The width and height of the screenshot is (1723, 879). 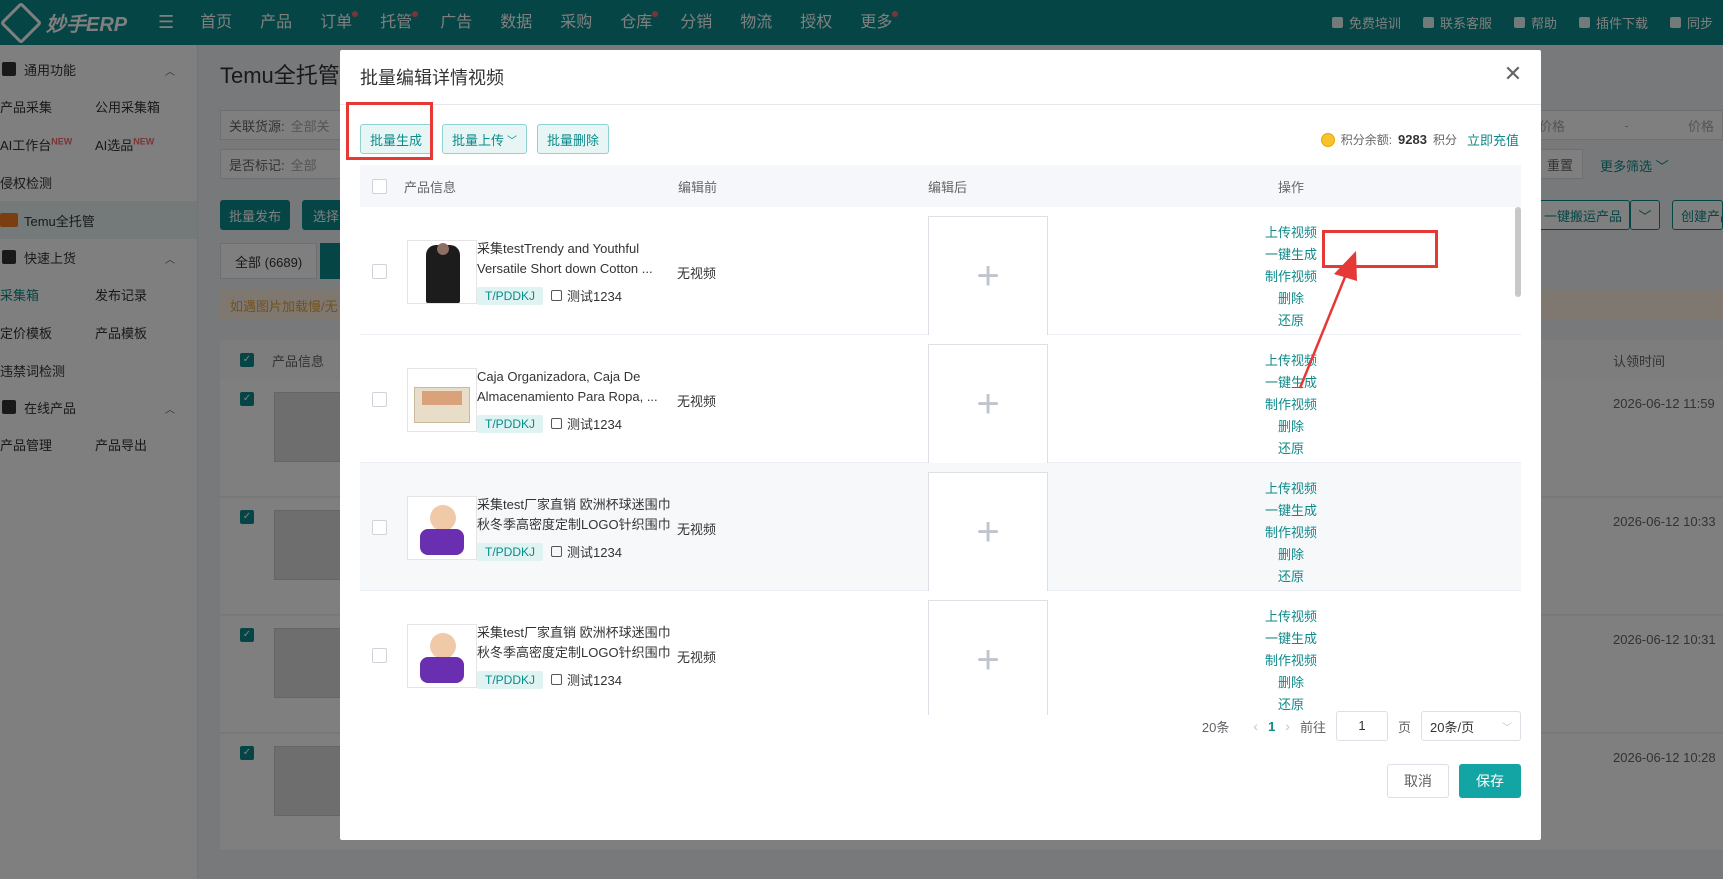 I want to click on batch-upload-button: 批量上传 ﹀, so click(x=485, y=139).